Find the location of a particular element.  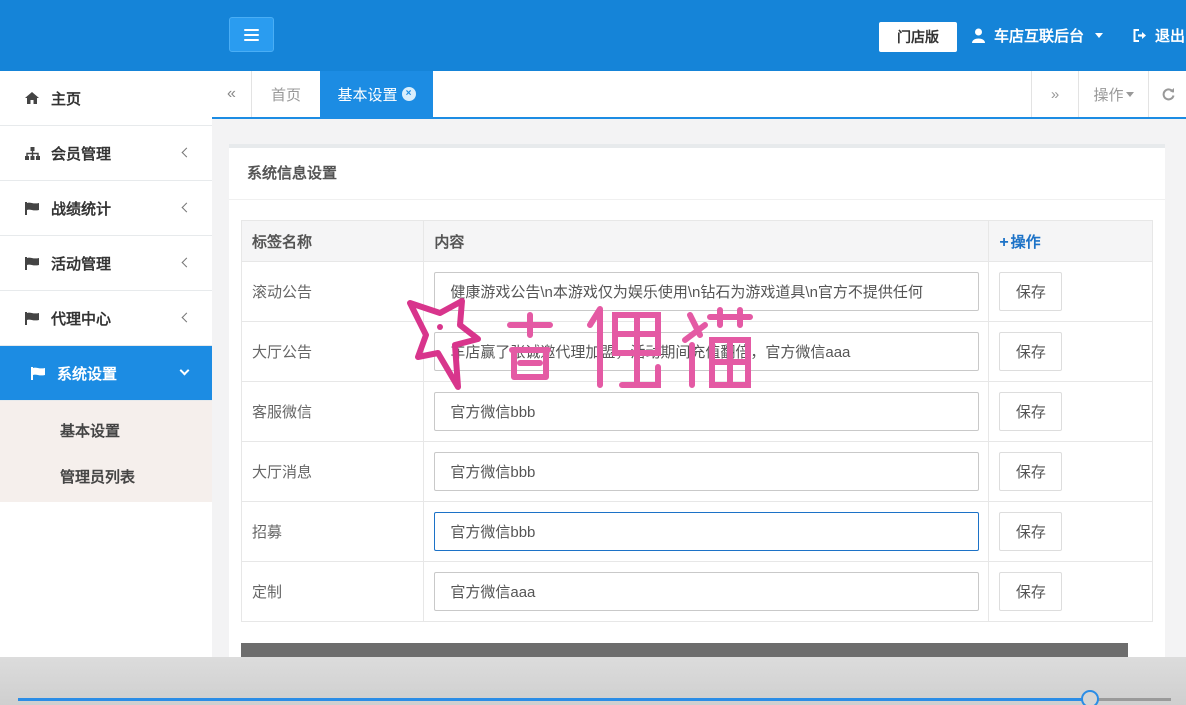

tabs-scroll-right-button: » is located at coordinates (1054, 94).